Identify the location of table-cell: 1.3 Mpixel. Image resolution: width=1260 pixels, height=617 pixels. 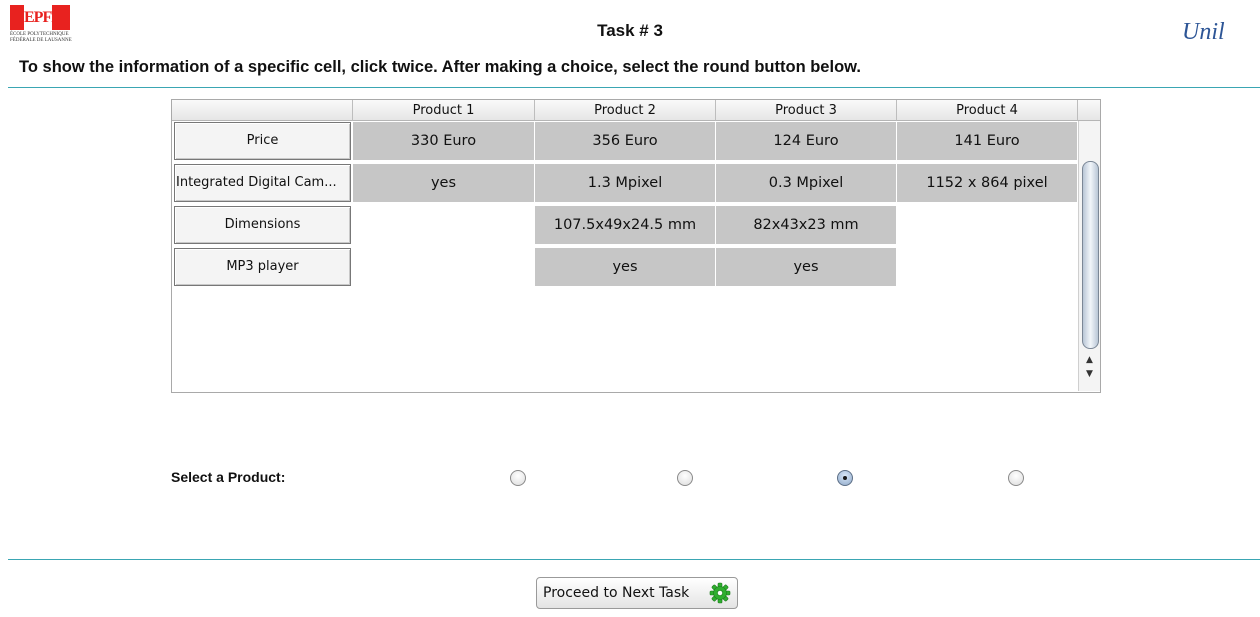
(625, 183).